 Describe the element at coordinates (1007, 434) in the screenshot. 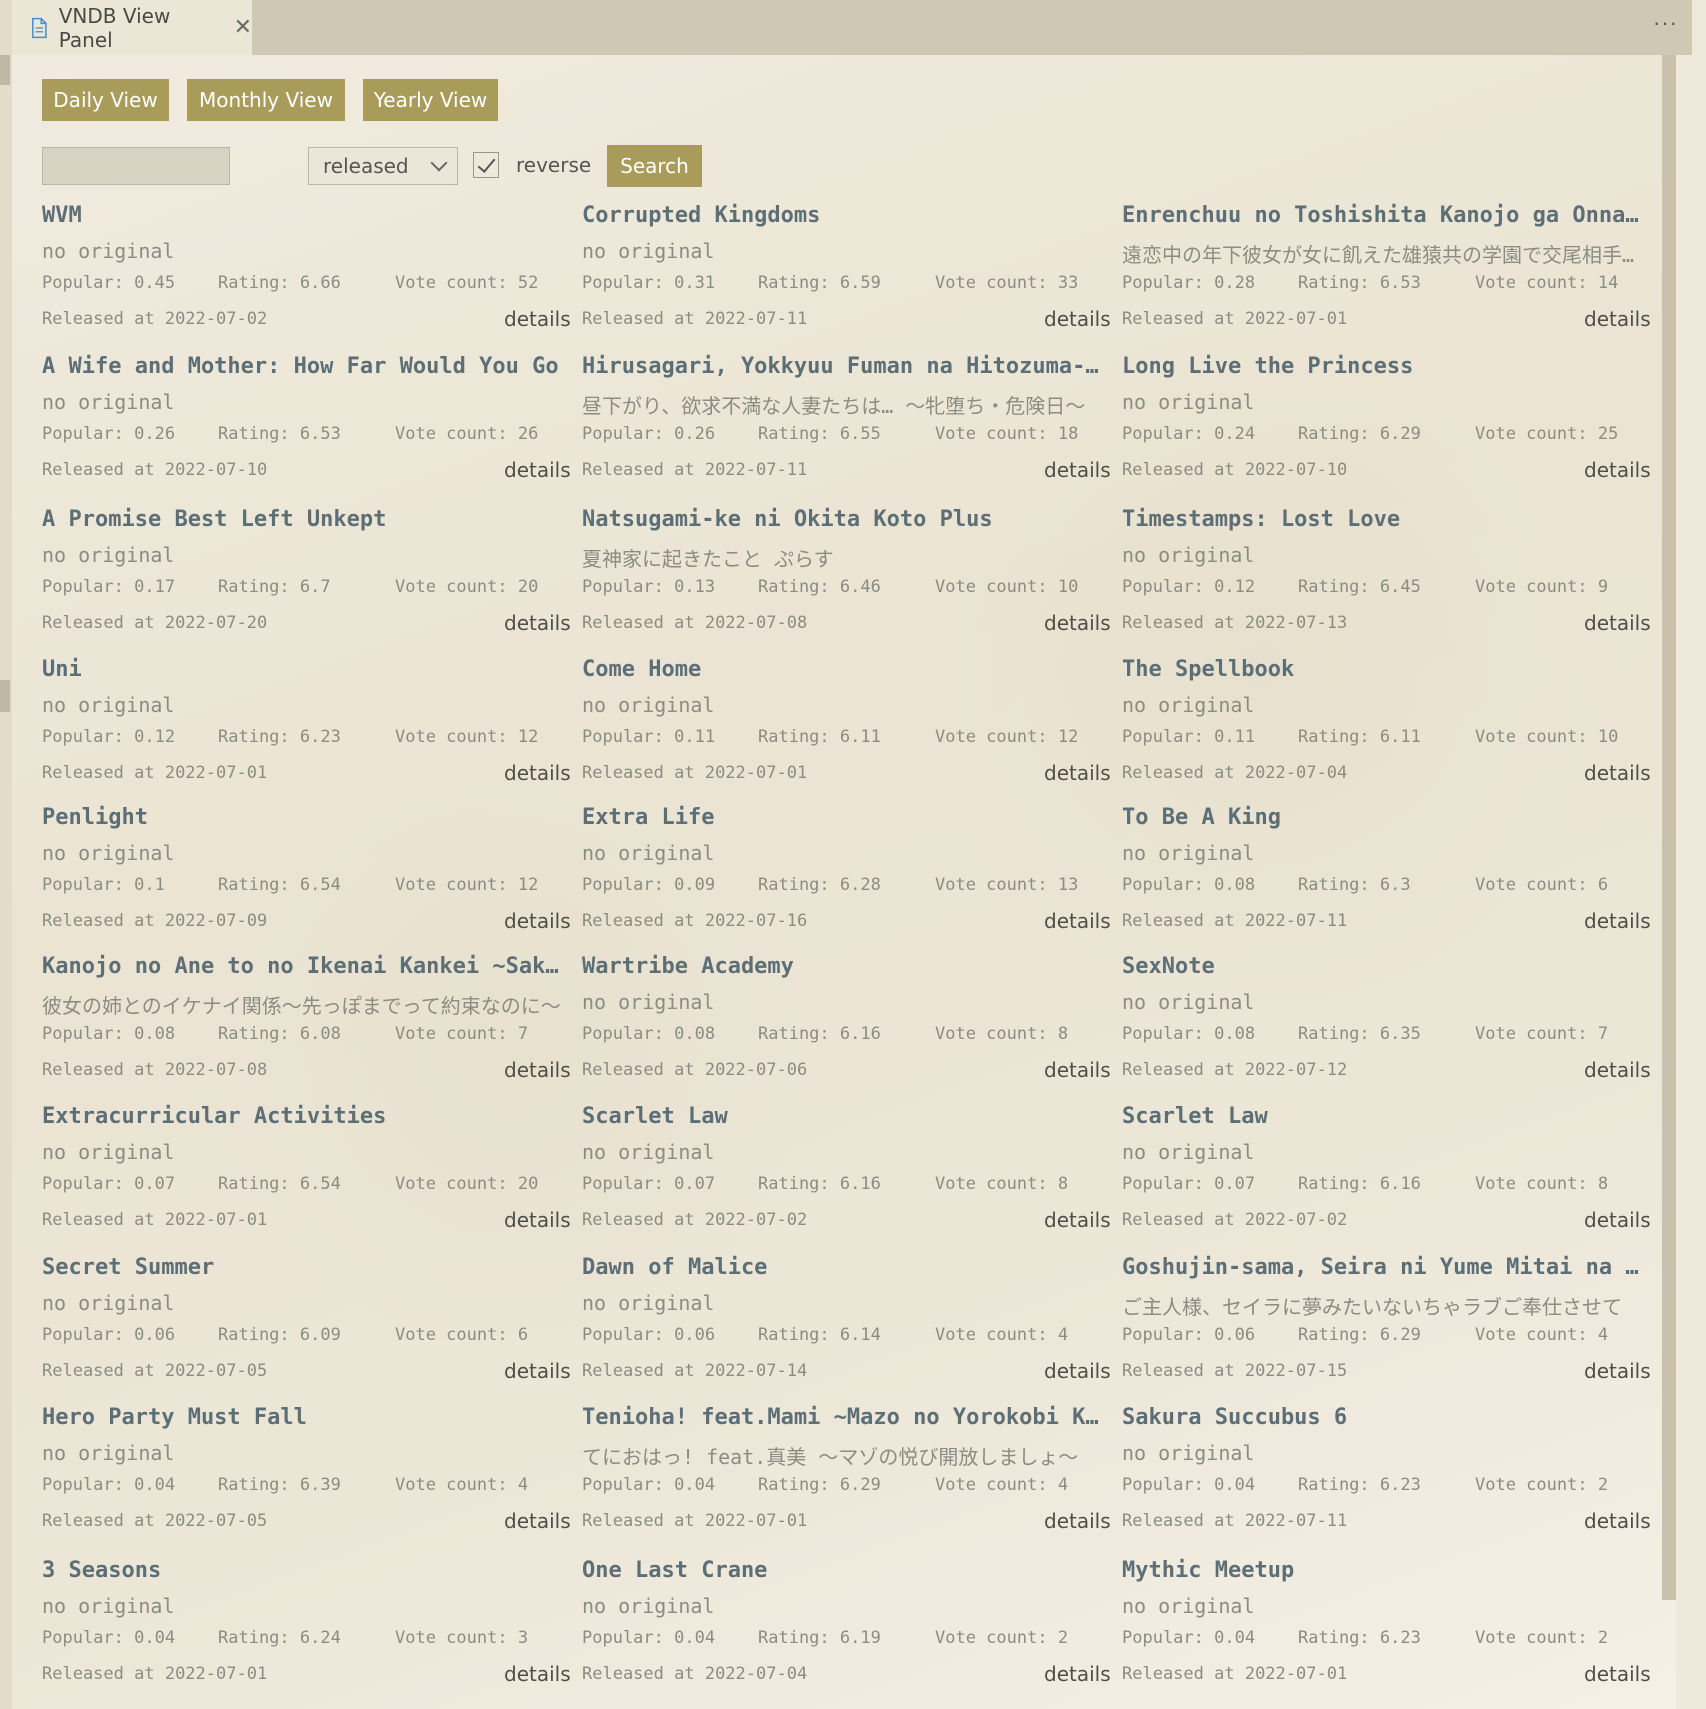

I see `vote-count-stat: Vote count: 18` at that location.